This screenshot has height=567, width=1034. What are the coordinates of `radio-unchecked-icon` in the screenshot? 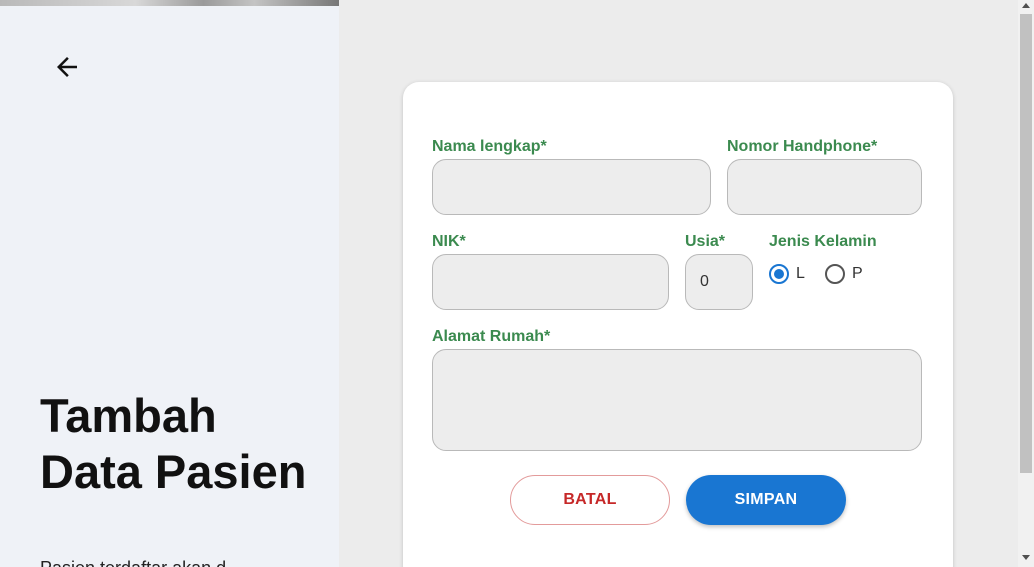 It's located at (835, 274).